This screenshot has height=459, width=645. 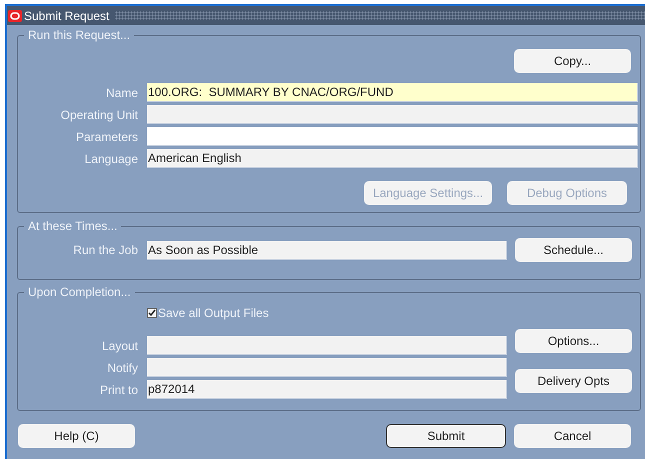 I want to click on button: Help (C), so click(x=76, y=436).